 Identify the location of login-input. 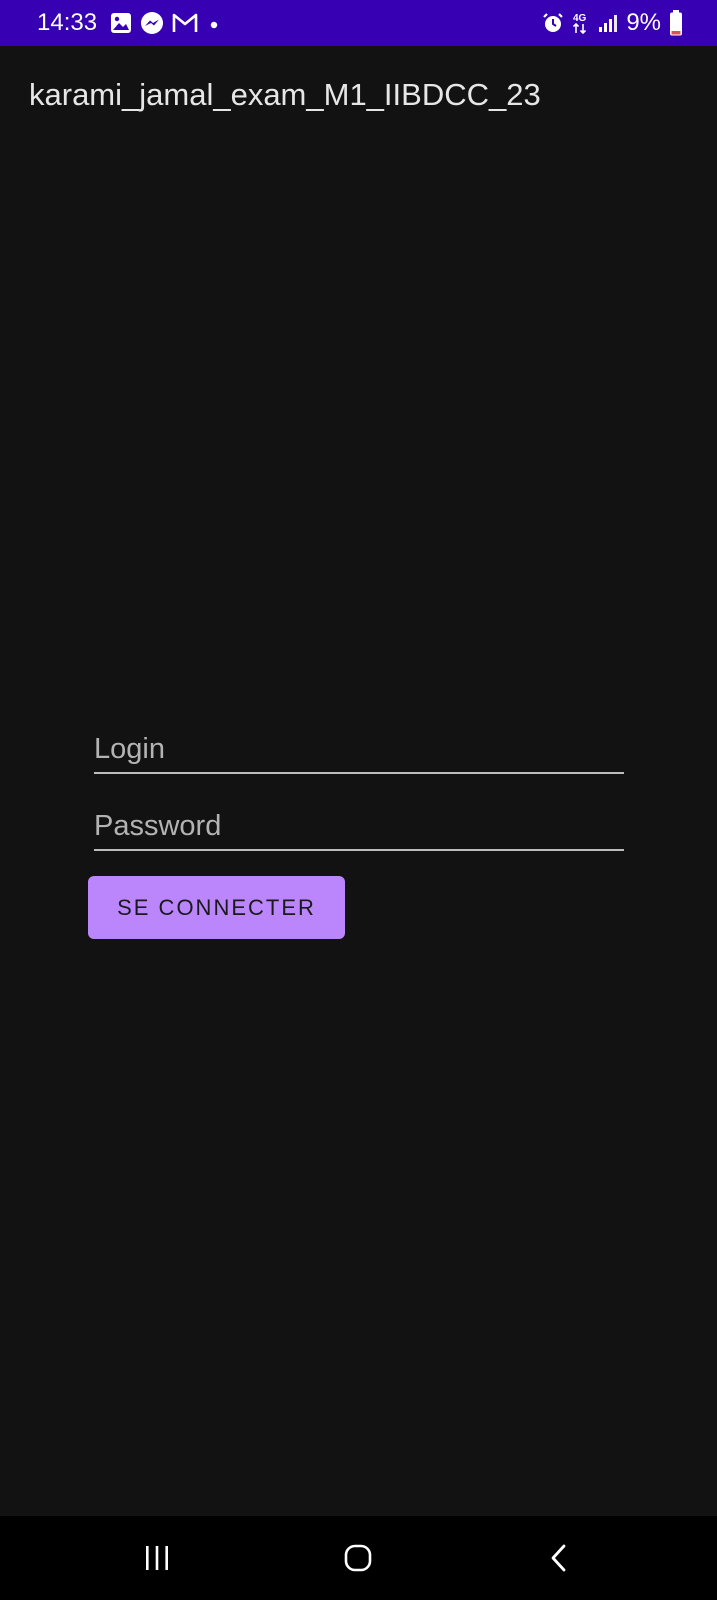
(359, 749).